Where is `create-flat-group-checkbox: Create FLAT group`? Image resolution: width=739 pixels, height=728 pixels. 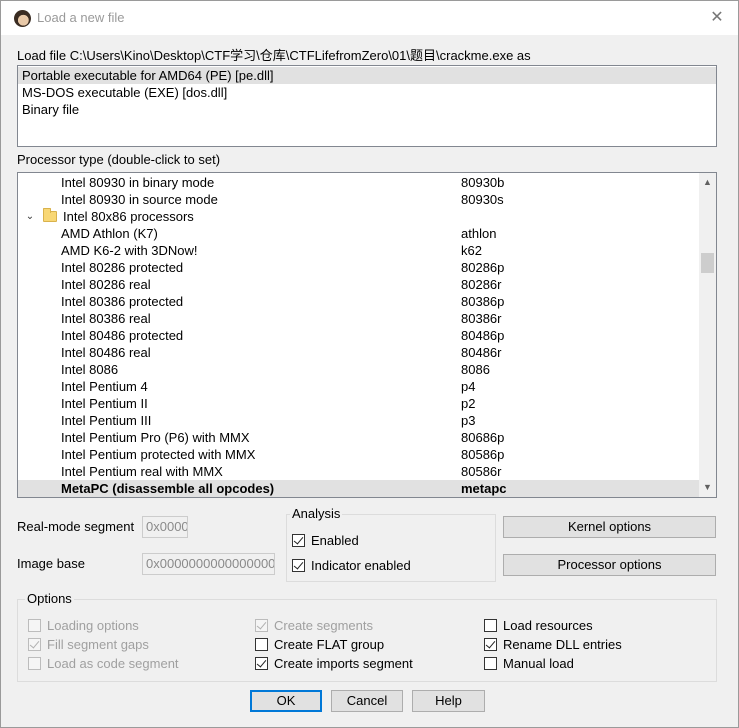 create-flat-group-checkbox: Create FLAT group is located at coordinates (319, 645).